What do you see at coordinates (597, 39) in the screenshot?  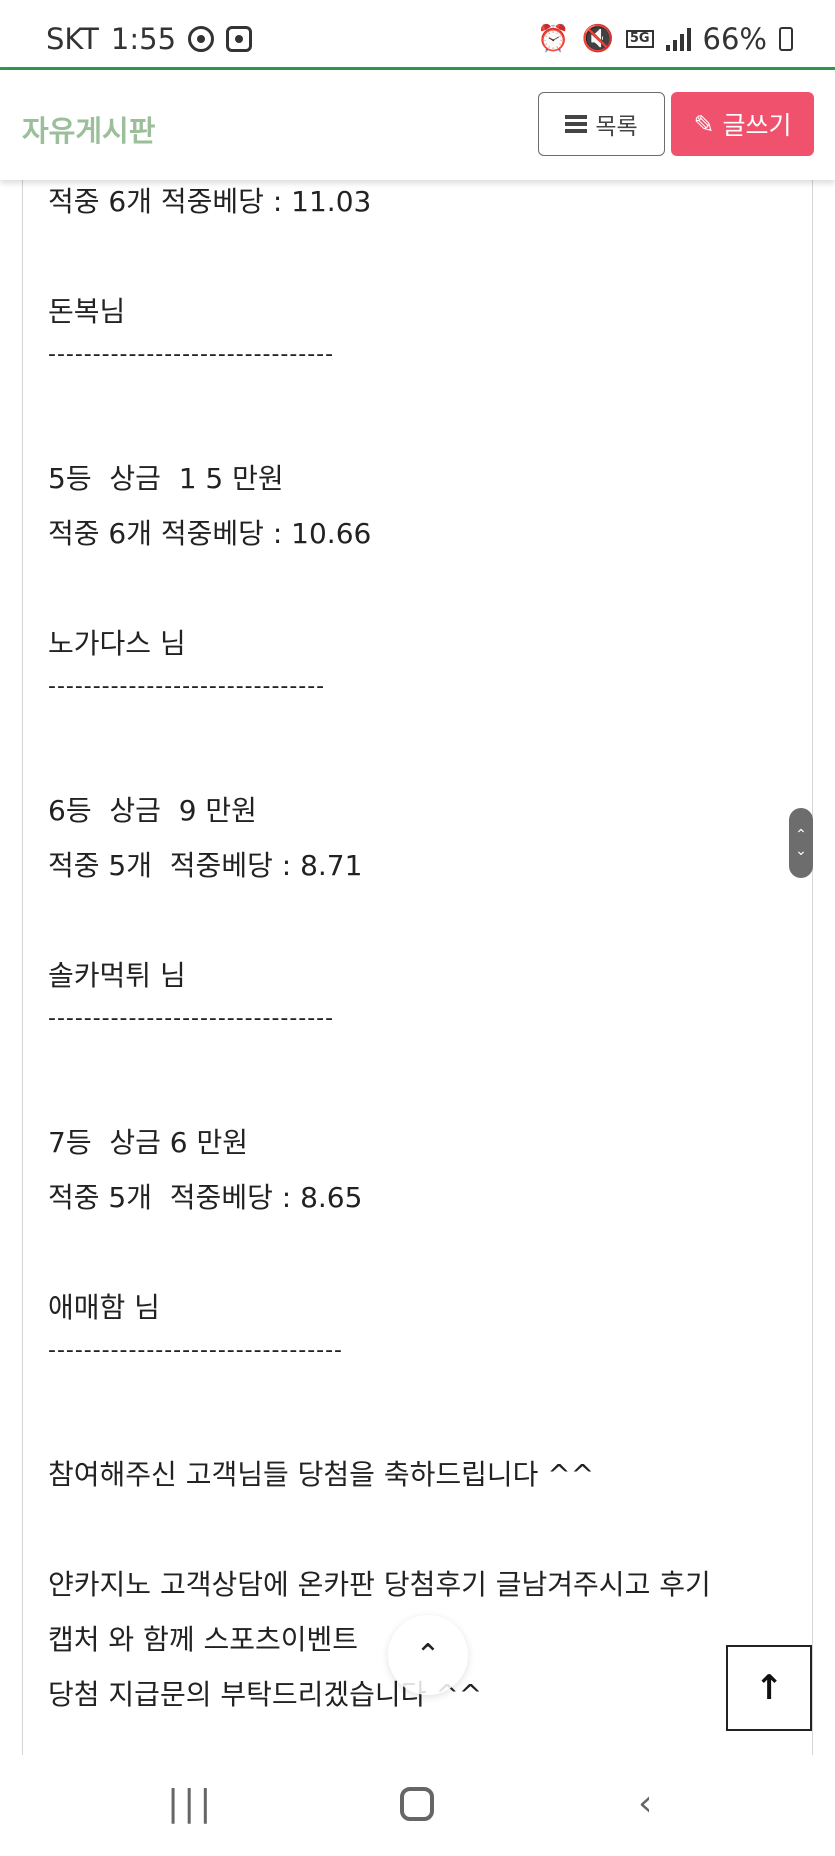 I see `mute-icon: 🔇` at bounding box center [597, 39].